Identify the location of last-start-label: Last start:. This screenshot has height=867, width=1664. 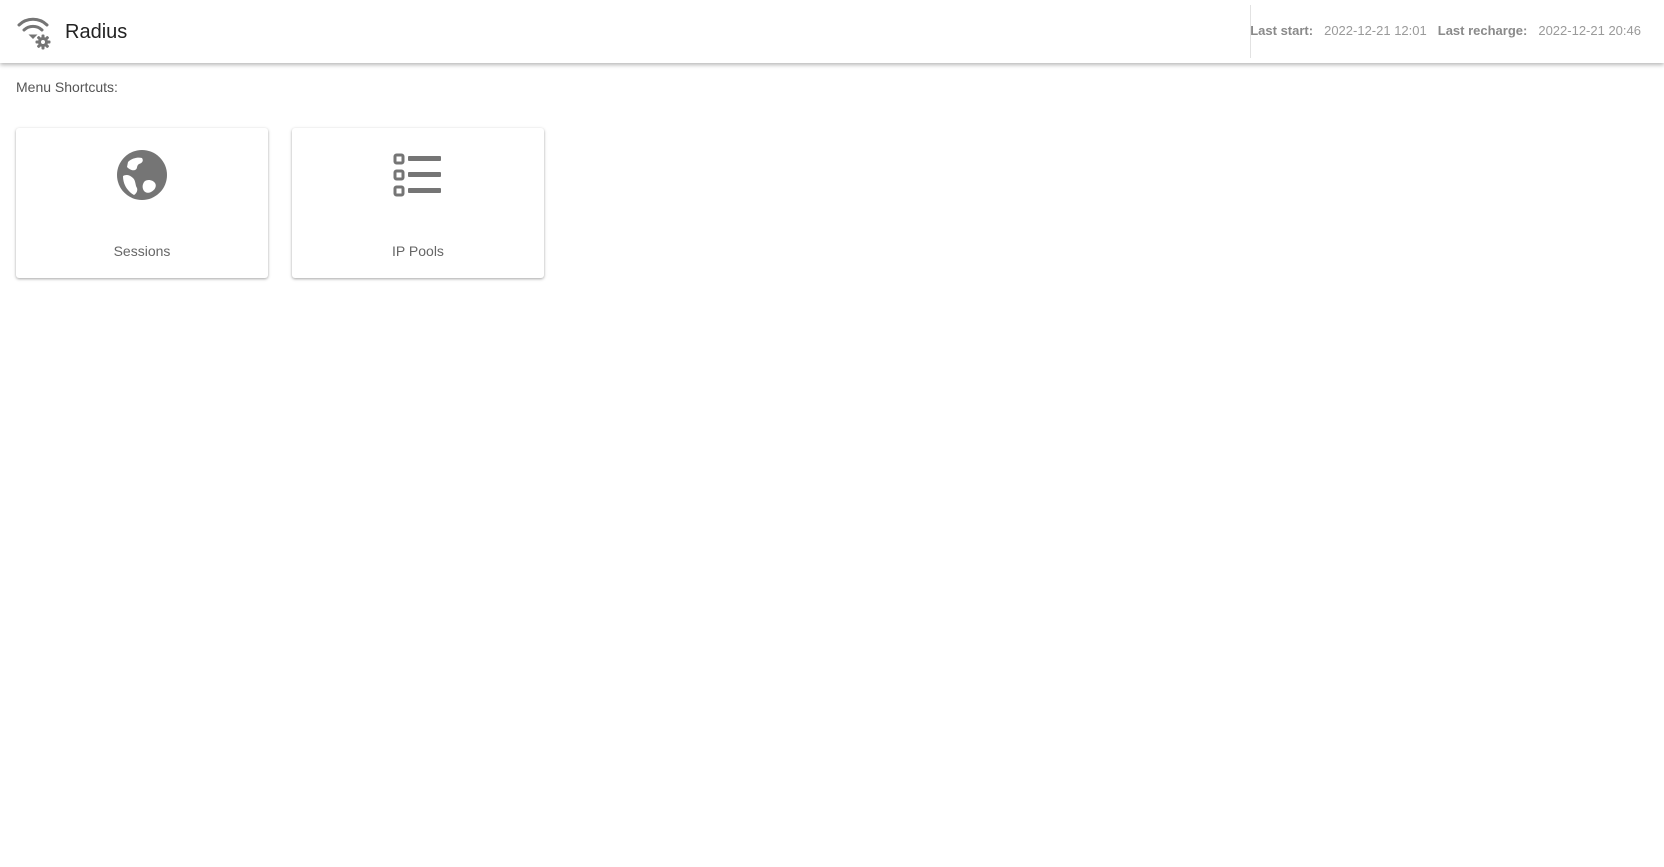
(1282, 30).